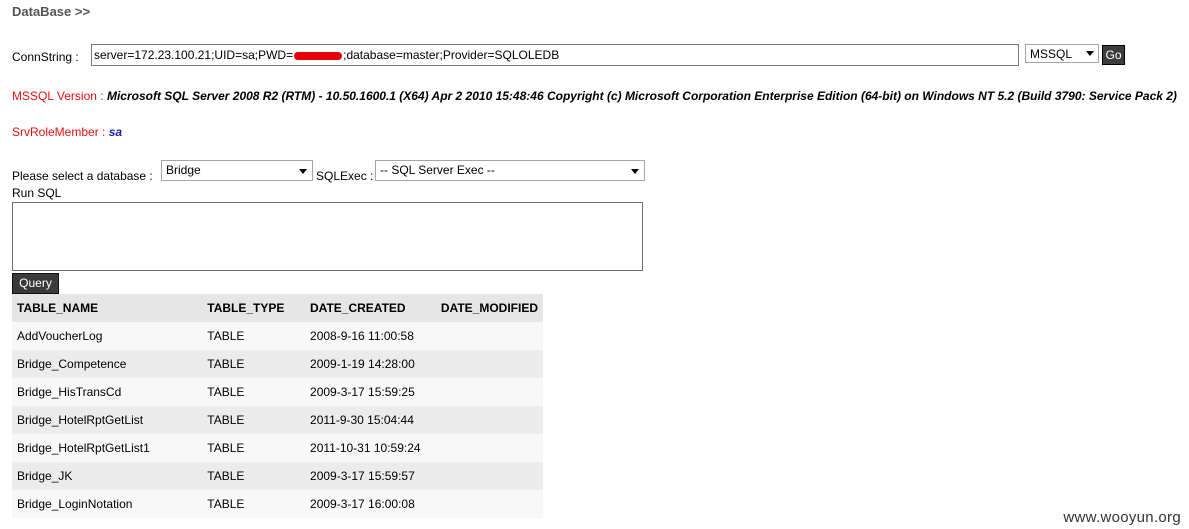 The image size is (1189, 529). I want to click on role-value: sa, so click(115, 132).